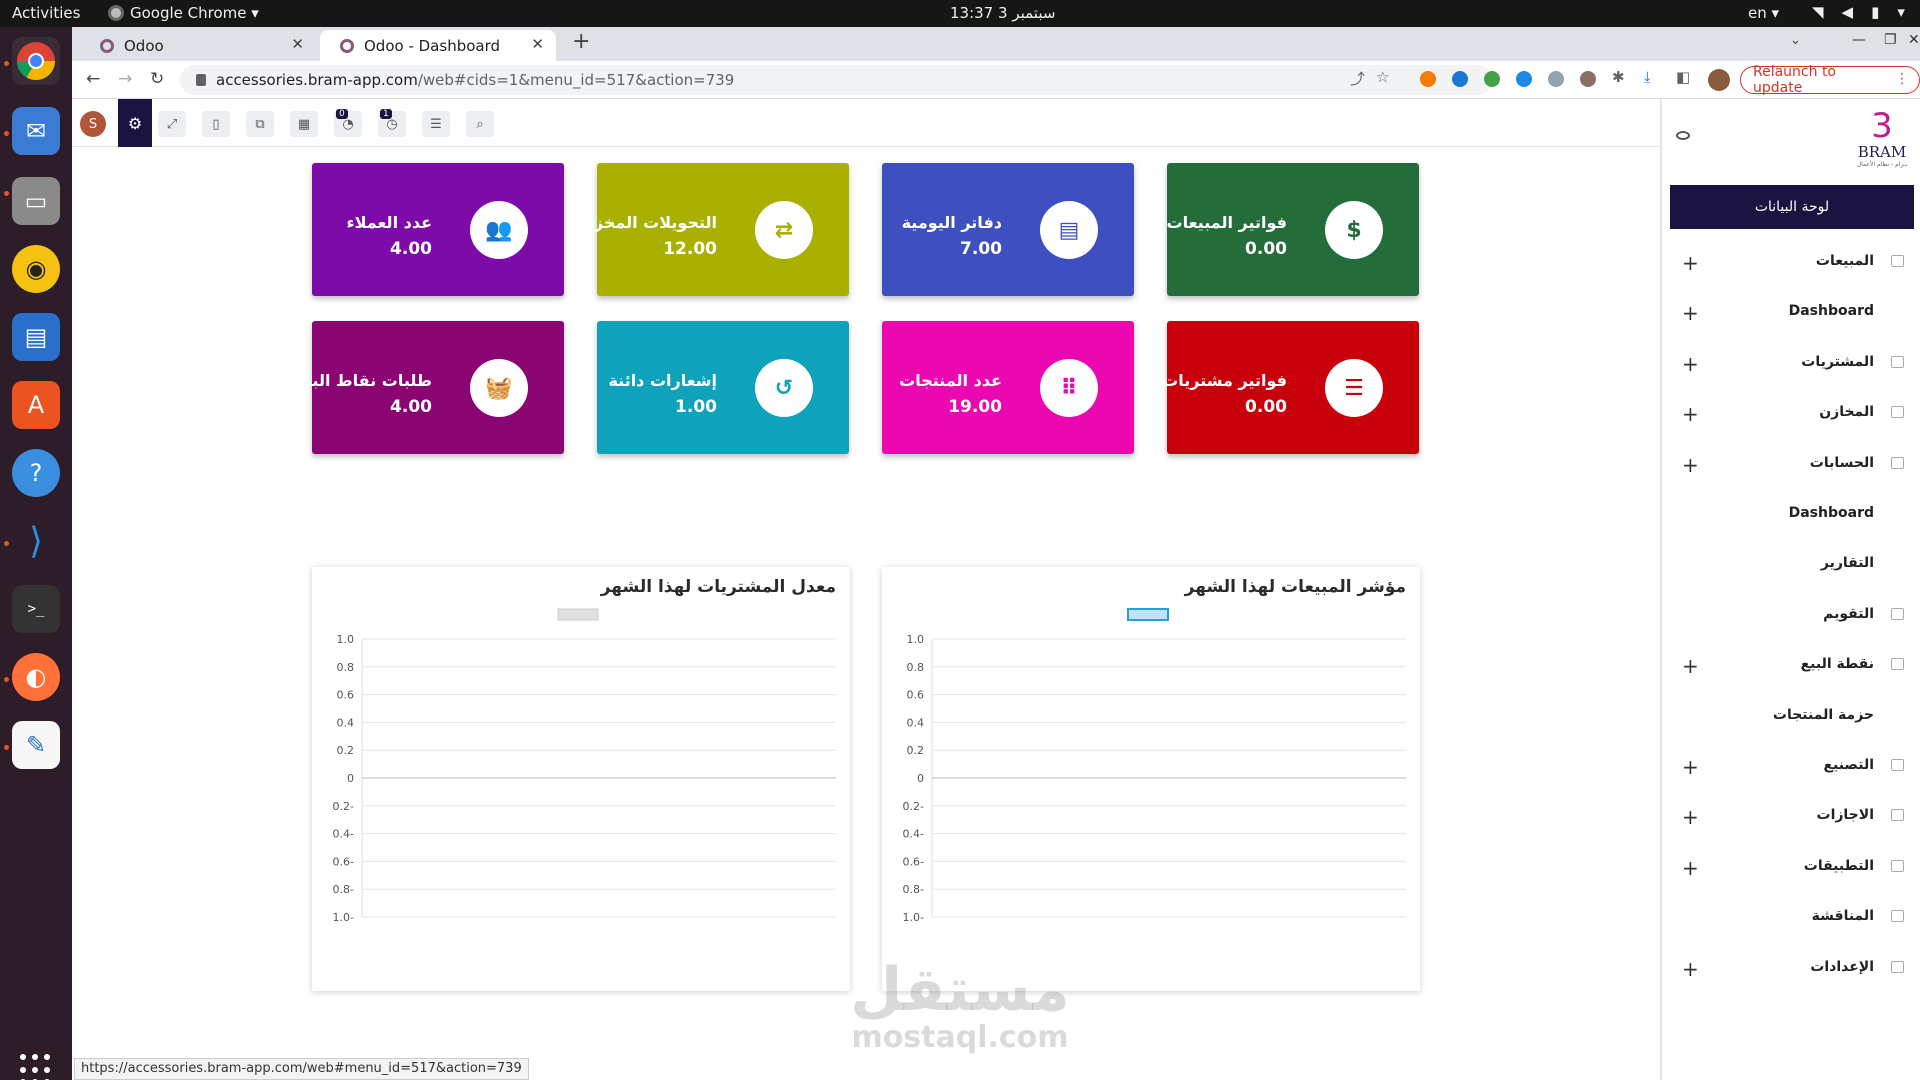 The height and width of the screenshot is (1080, 1920). Describe the element at coordinates (36, 609) in the screenshot. I see `terminal-icon: >_` at that location.